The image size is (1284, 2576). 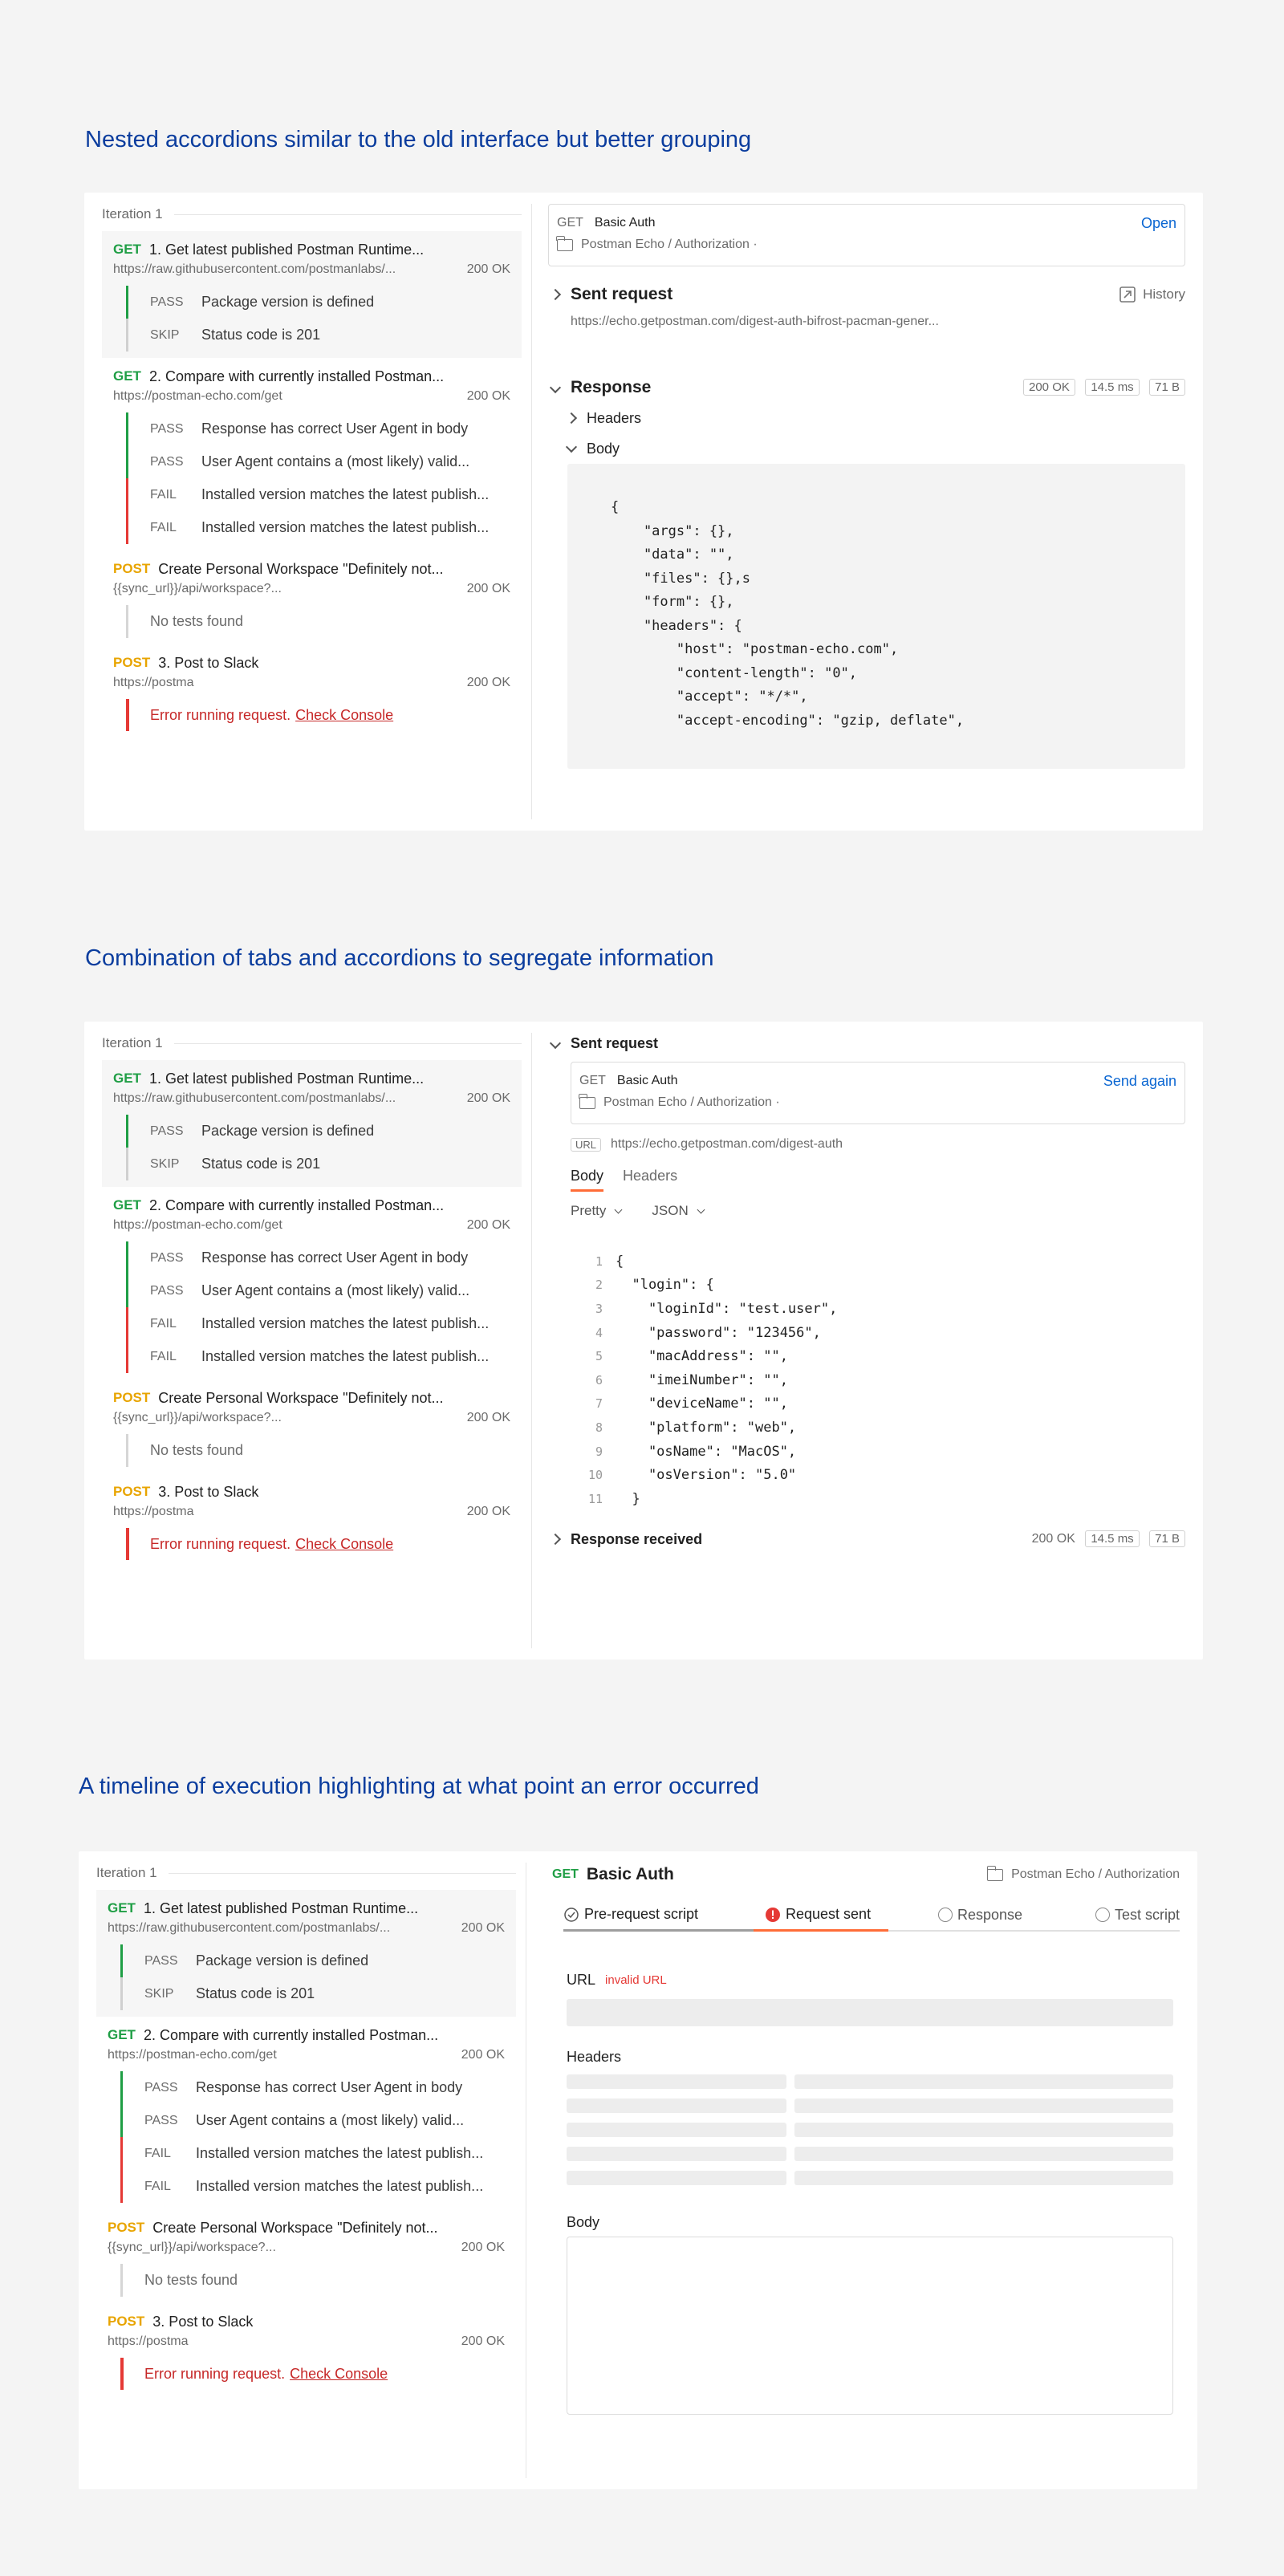 I want to click on error-bar, so click(x=122, y=2374).